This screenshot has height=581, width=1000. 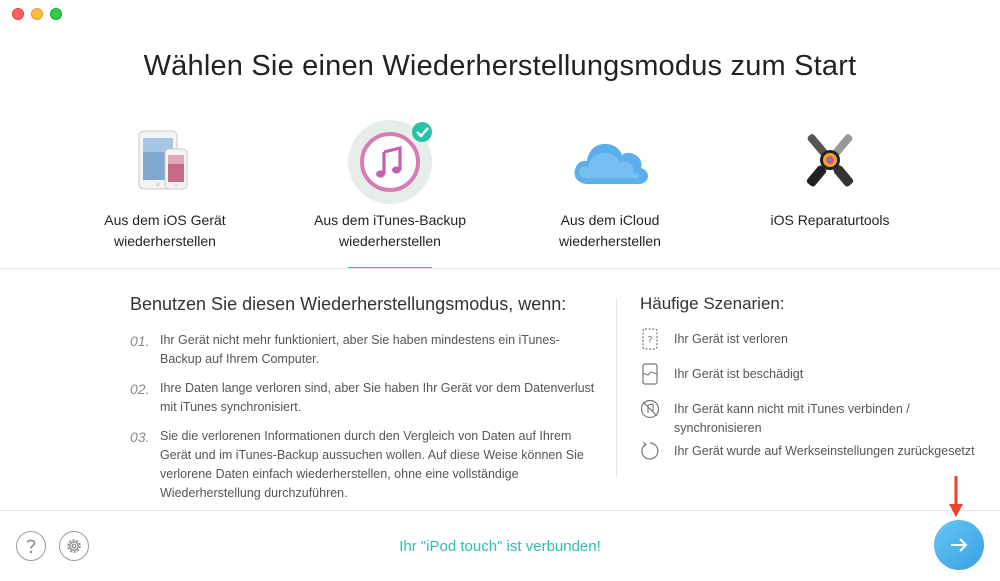 I want to click on scenario-text: Ihr Gerät ist beschädigt, so click(x=739, y=374).